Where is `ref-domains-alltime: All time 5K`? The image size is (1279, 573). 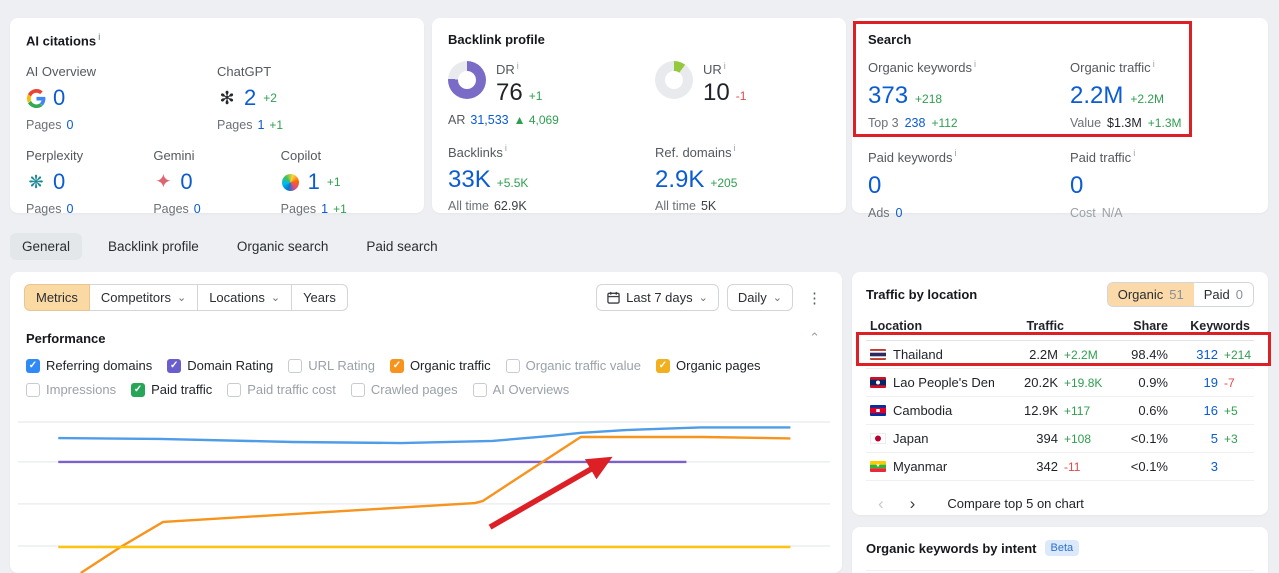 ref-domains-alltime: All time 5K is located at coordinates (686, 205).